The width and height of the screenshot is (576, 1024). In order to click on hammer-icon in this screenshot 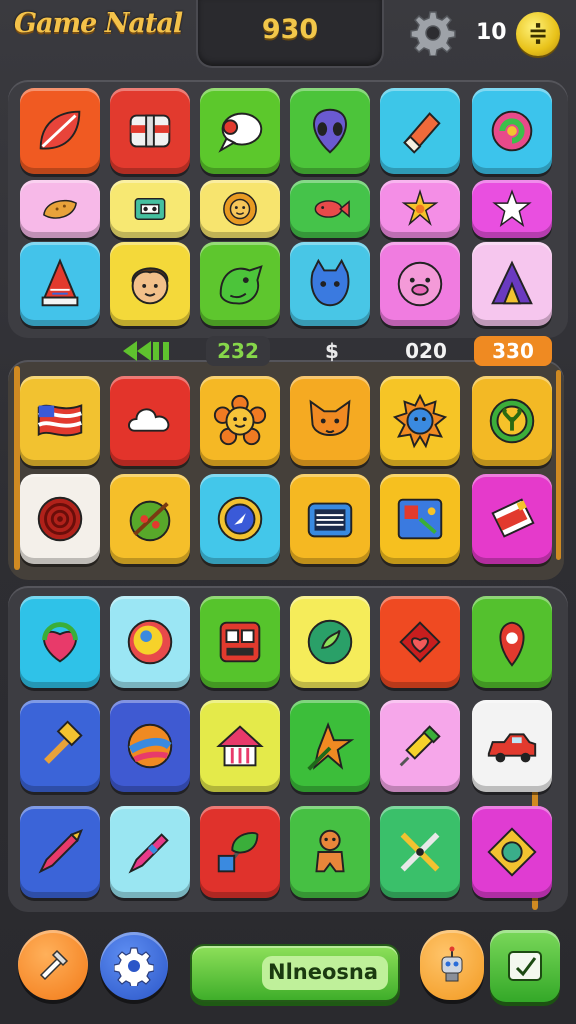, I will do `click(60, 746)`.